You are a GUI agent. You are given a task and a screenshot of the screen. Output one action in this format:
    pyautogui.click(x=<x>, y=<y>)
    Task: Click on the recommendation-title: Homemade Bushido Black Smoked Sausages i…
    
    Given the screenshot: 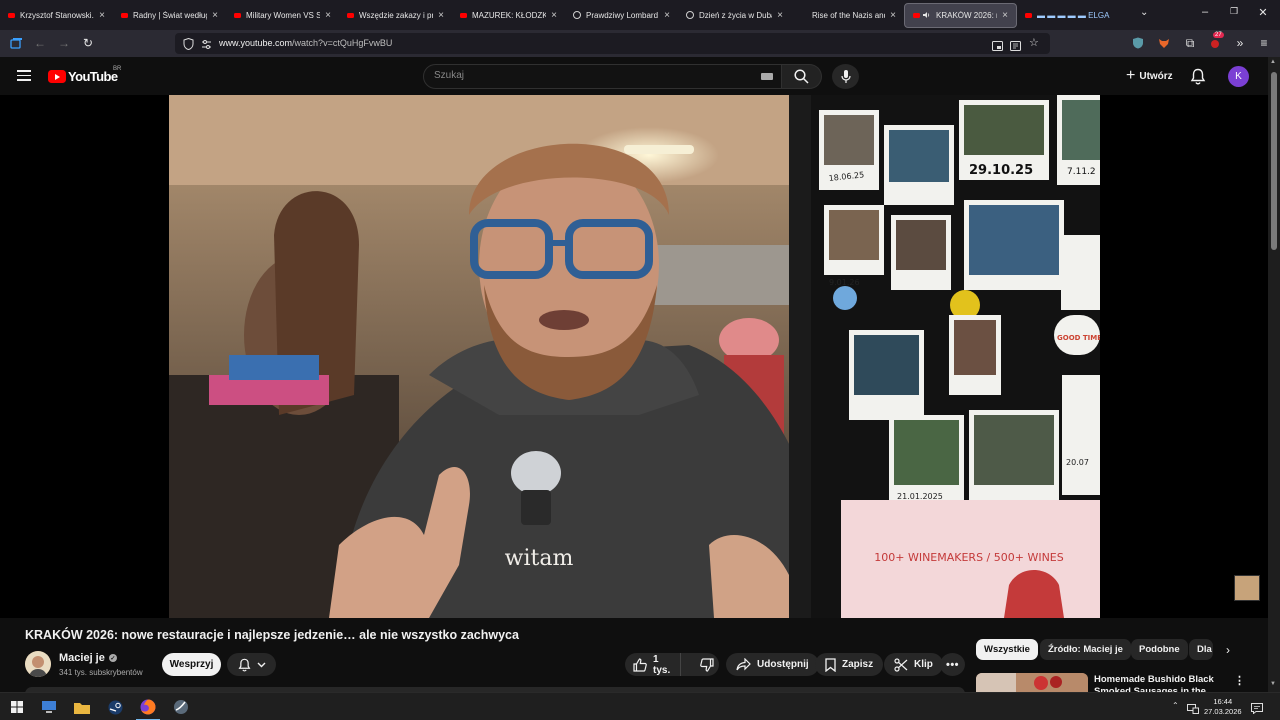 What is the action you would take?
    pyautogui.click(x=1156, y=683)
    